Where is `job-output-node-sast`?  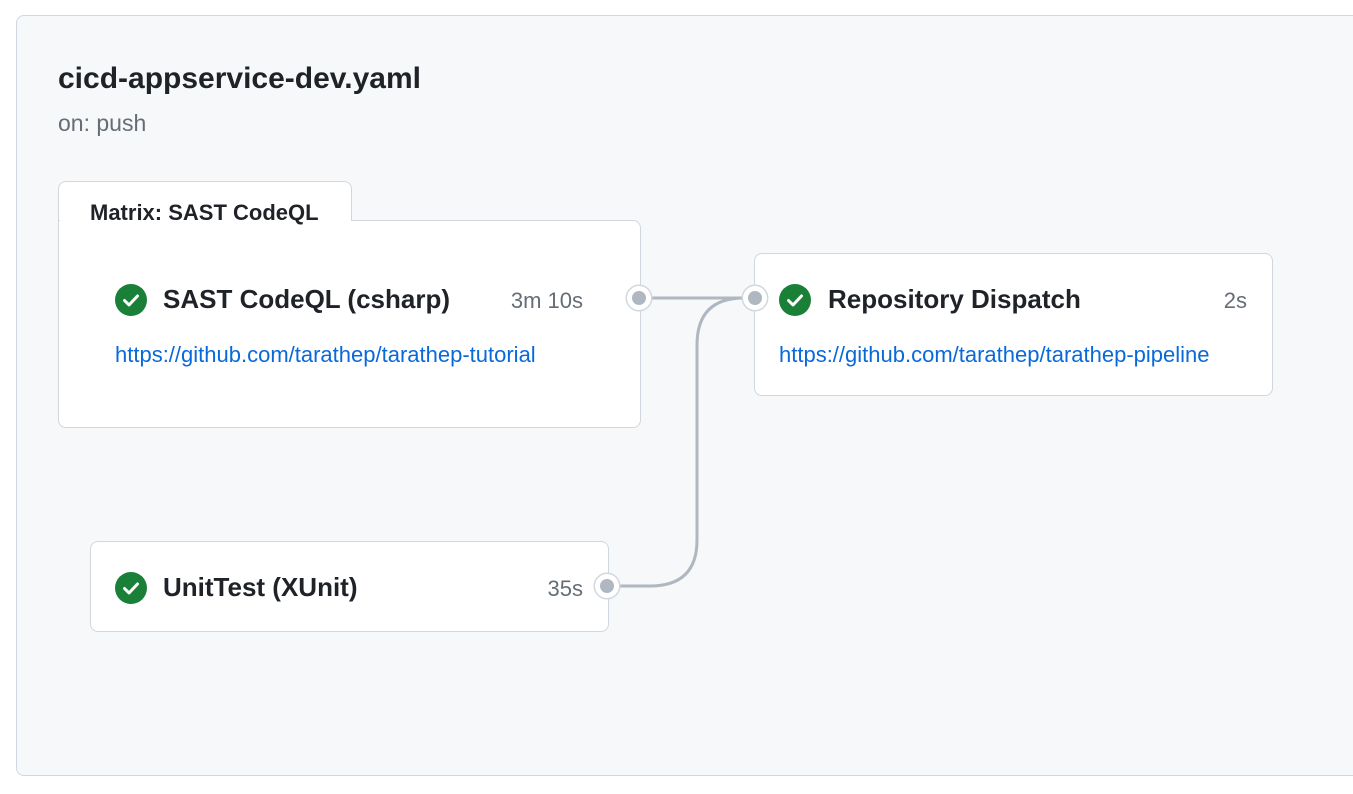 job-output-node-sast is located at coordinates (639, 298).